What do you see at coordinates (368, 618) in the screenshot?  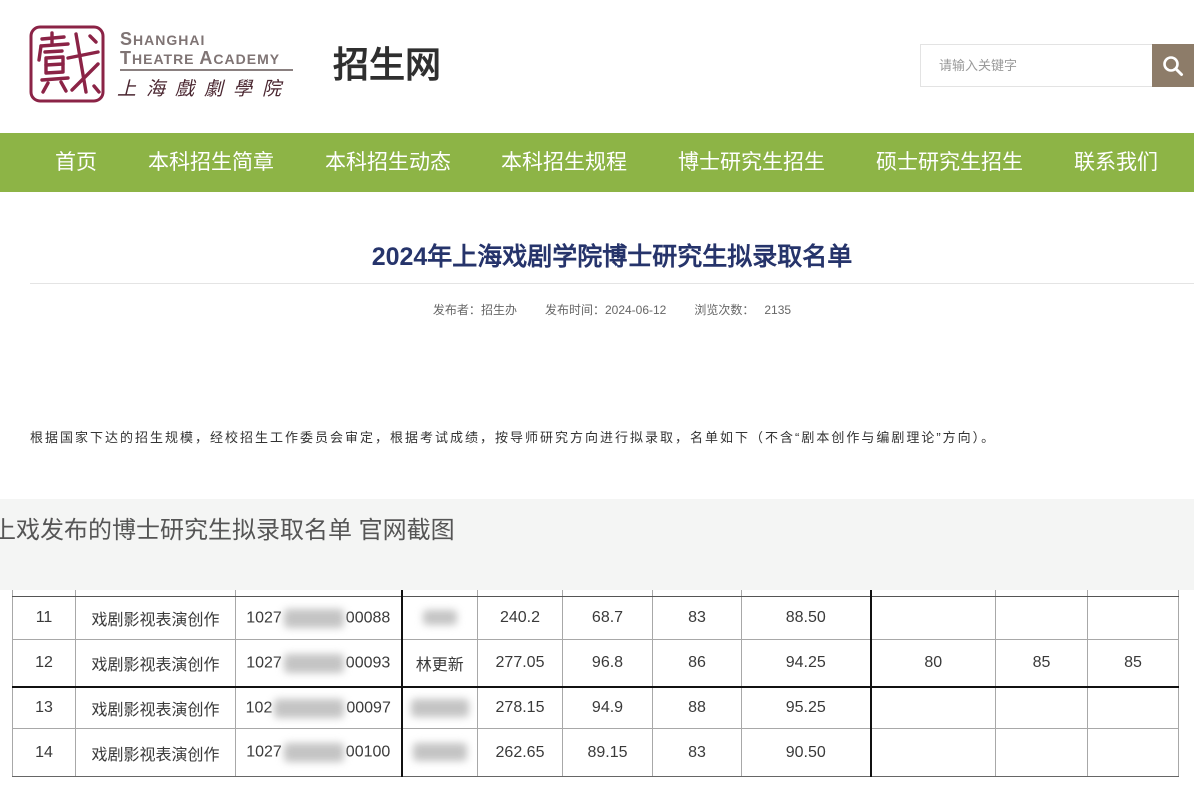 I see `candidate-id-suffix: 00088` at bounding box center [368, 618].